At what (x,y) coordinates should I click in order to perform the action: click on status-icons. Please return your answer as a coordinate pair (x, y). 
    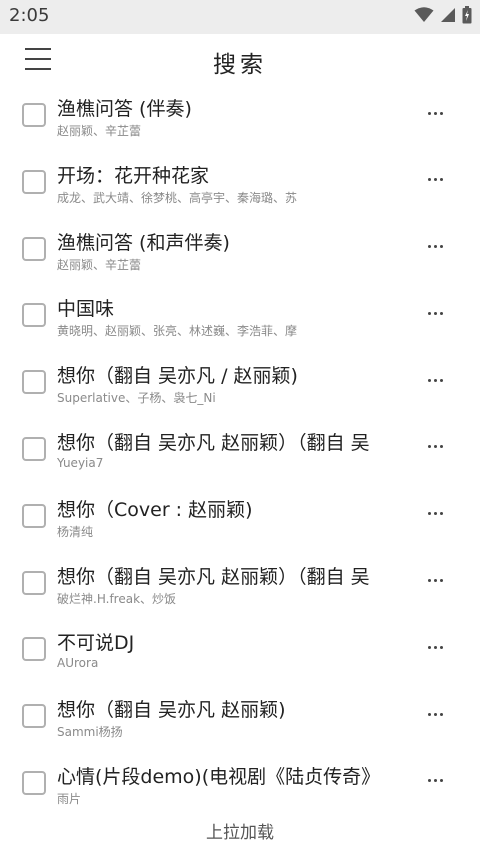
    Looking at the image, I should click on (443, 15).